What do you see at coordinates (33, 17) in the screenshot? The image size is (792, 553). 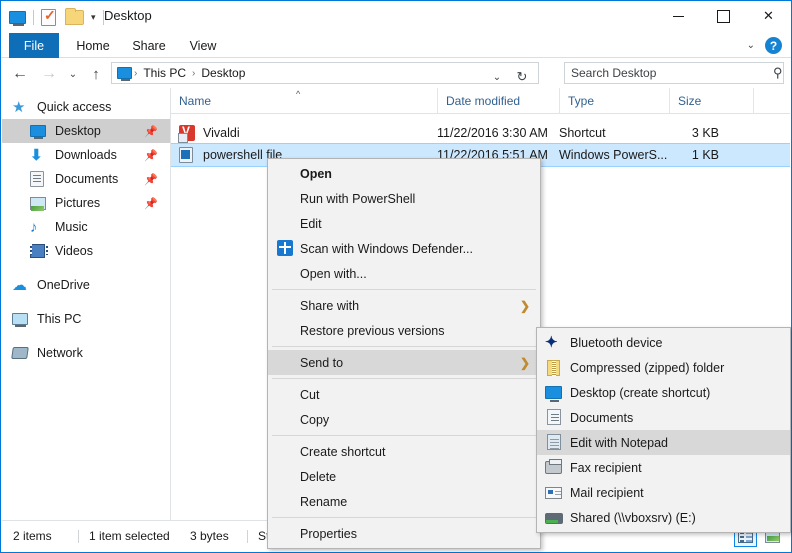 I see `toolbar-divider` at bounding box center [33, 17].